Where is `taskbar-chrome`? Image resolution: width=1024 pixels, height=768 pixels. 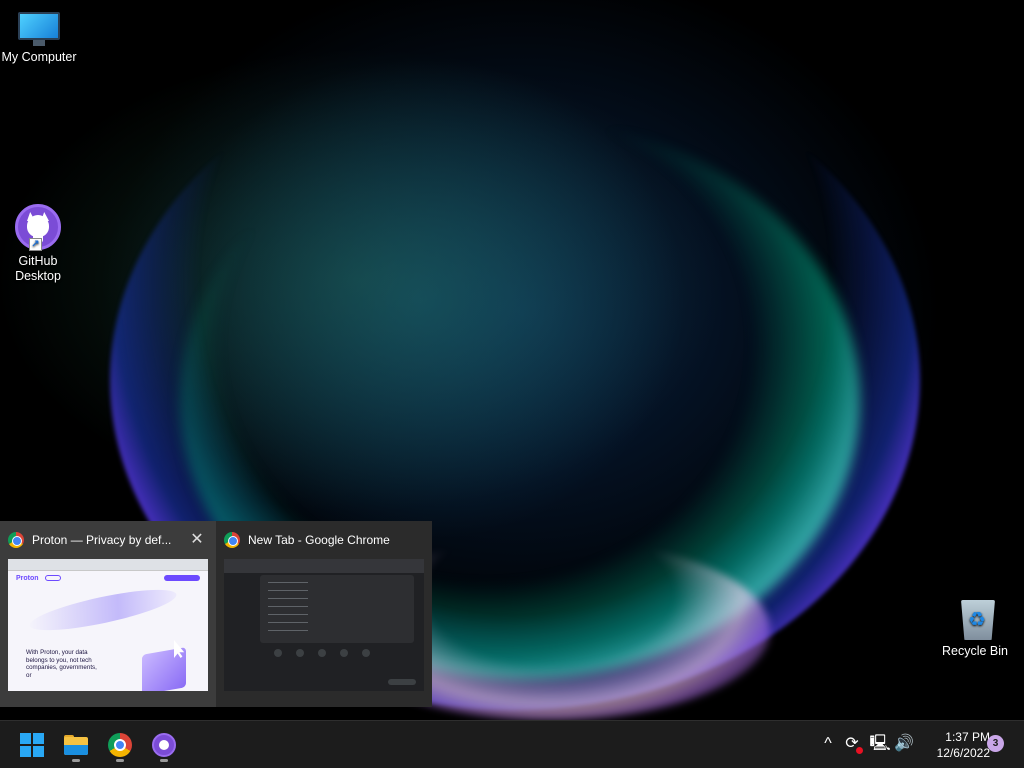
taskbar-chrome is located at coordinates (120, 745).